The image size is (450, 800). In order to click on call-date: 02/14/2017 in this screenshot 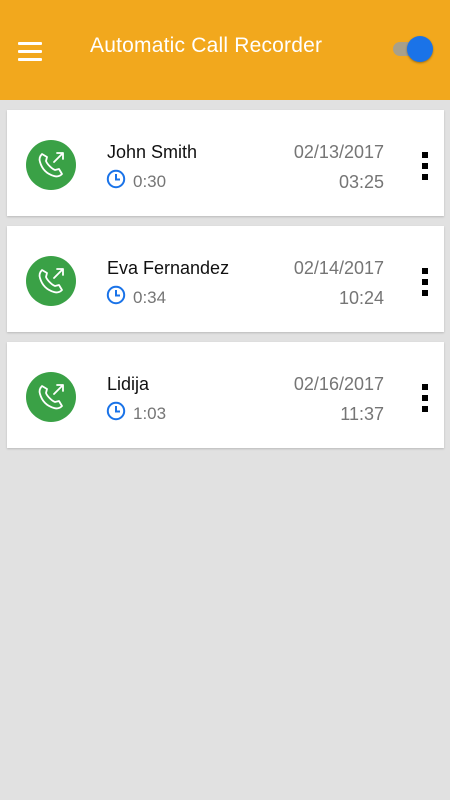, I will do `click(338, 268)`.